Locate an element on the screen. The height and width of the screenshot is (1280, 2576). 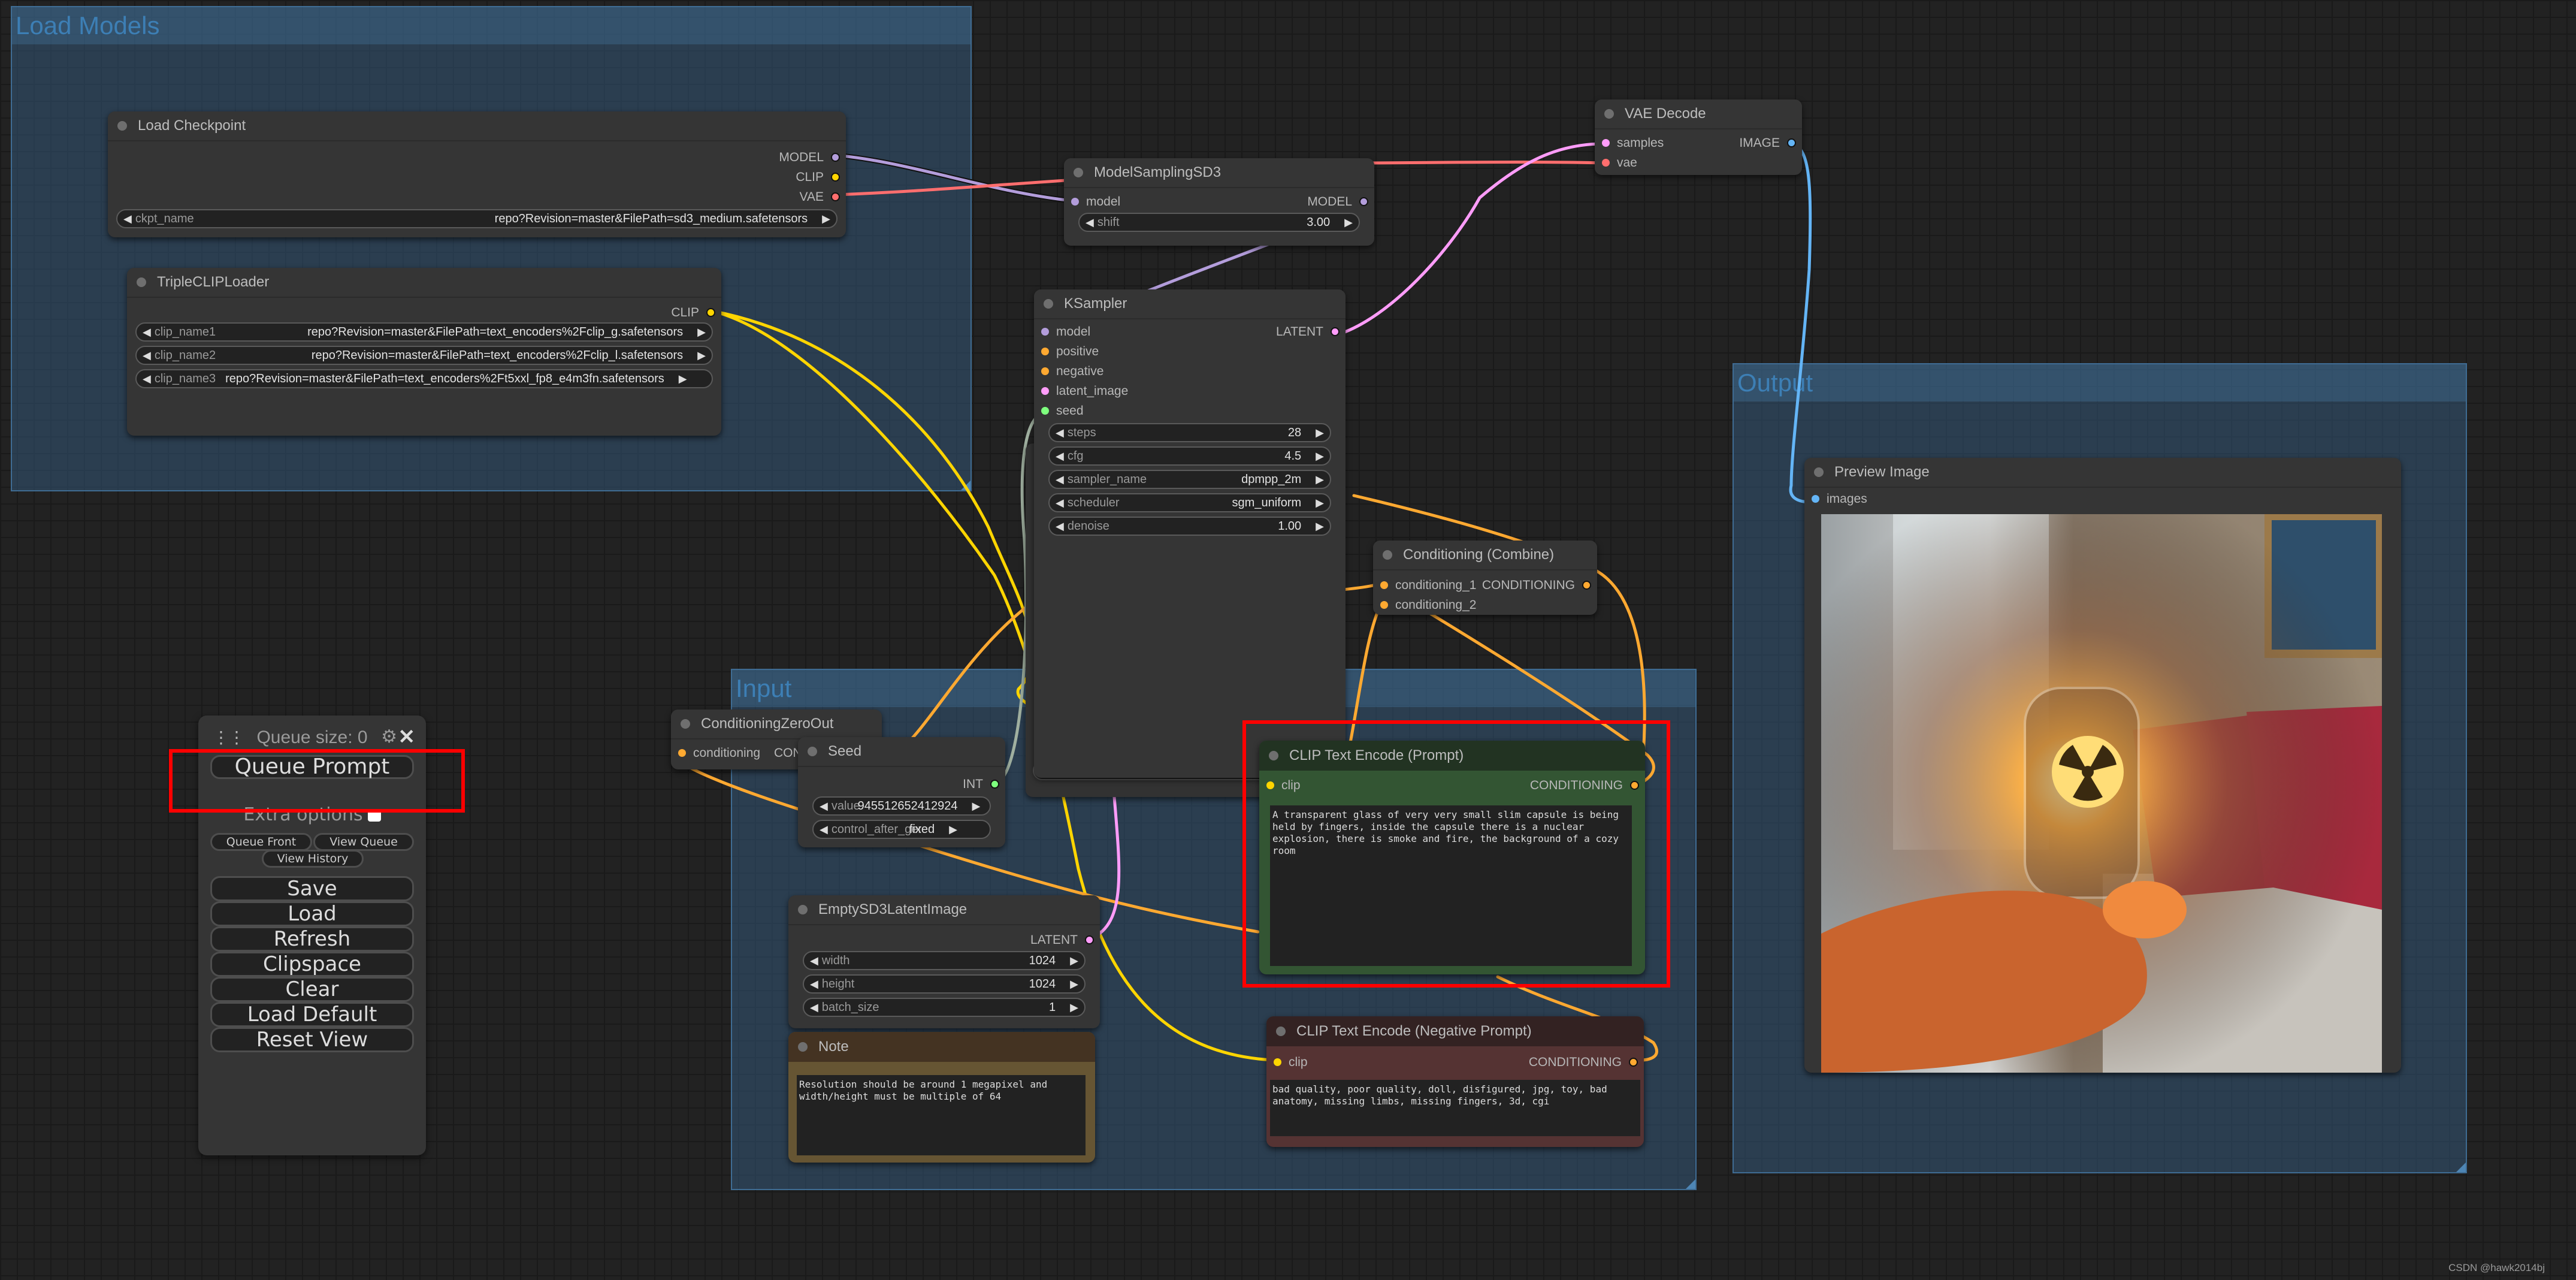
clipspace-button: Clipspace is located at coordinates (312, 964).